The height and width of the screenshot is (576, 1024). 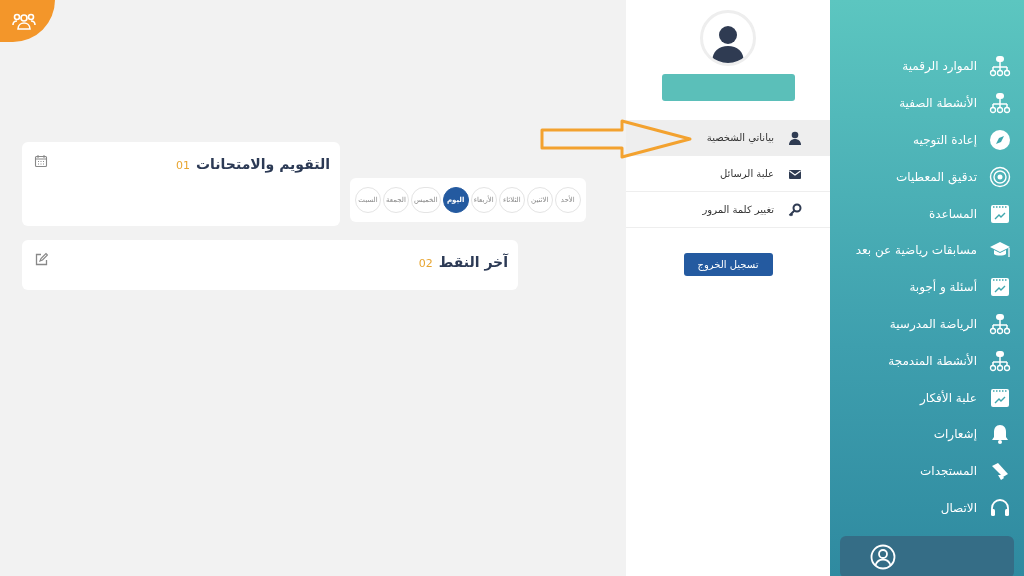 What do you see at coordinates (927, 508) in the screenshot?
I see `sidebar-item: الاتصال` at bounding box center [927, 508].